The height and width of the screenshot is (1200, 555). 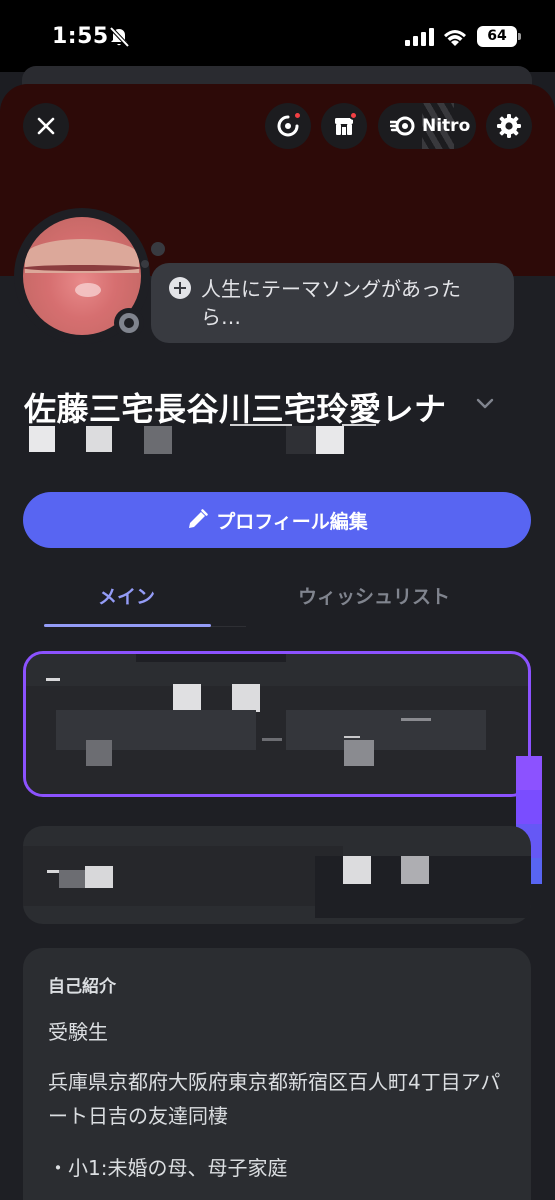 I want to click on nitro-label: Nitro, so click(x=446, y=126).